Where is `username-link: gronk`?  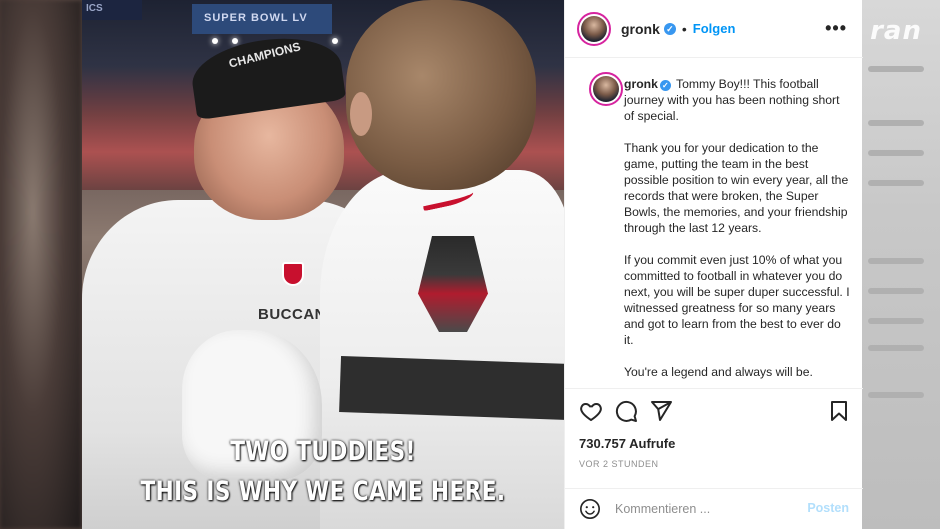
username-link: gronk is located at coordinates (640, 29).